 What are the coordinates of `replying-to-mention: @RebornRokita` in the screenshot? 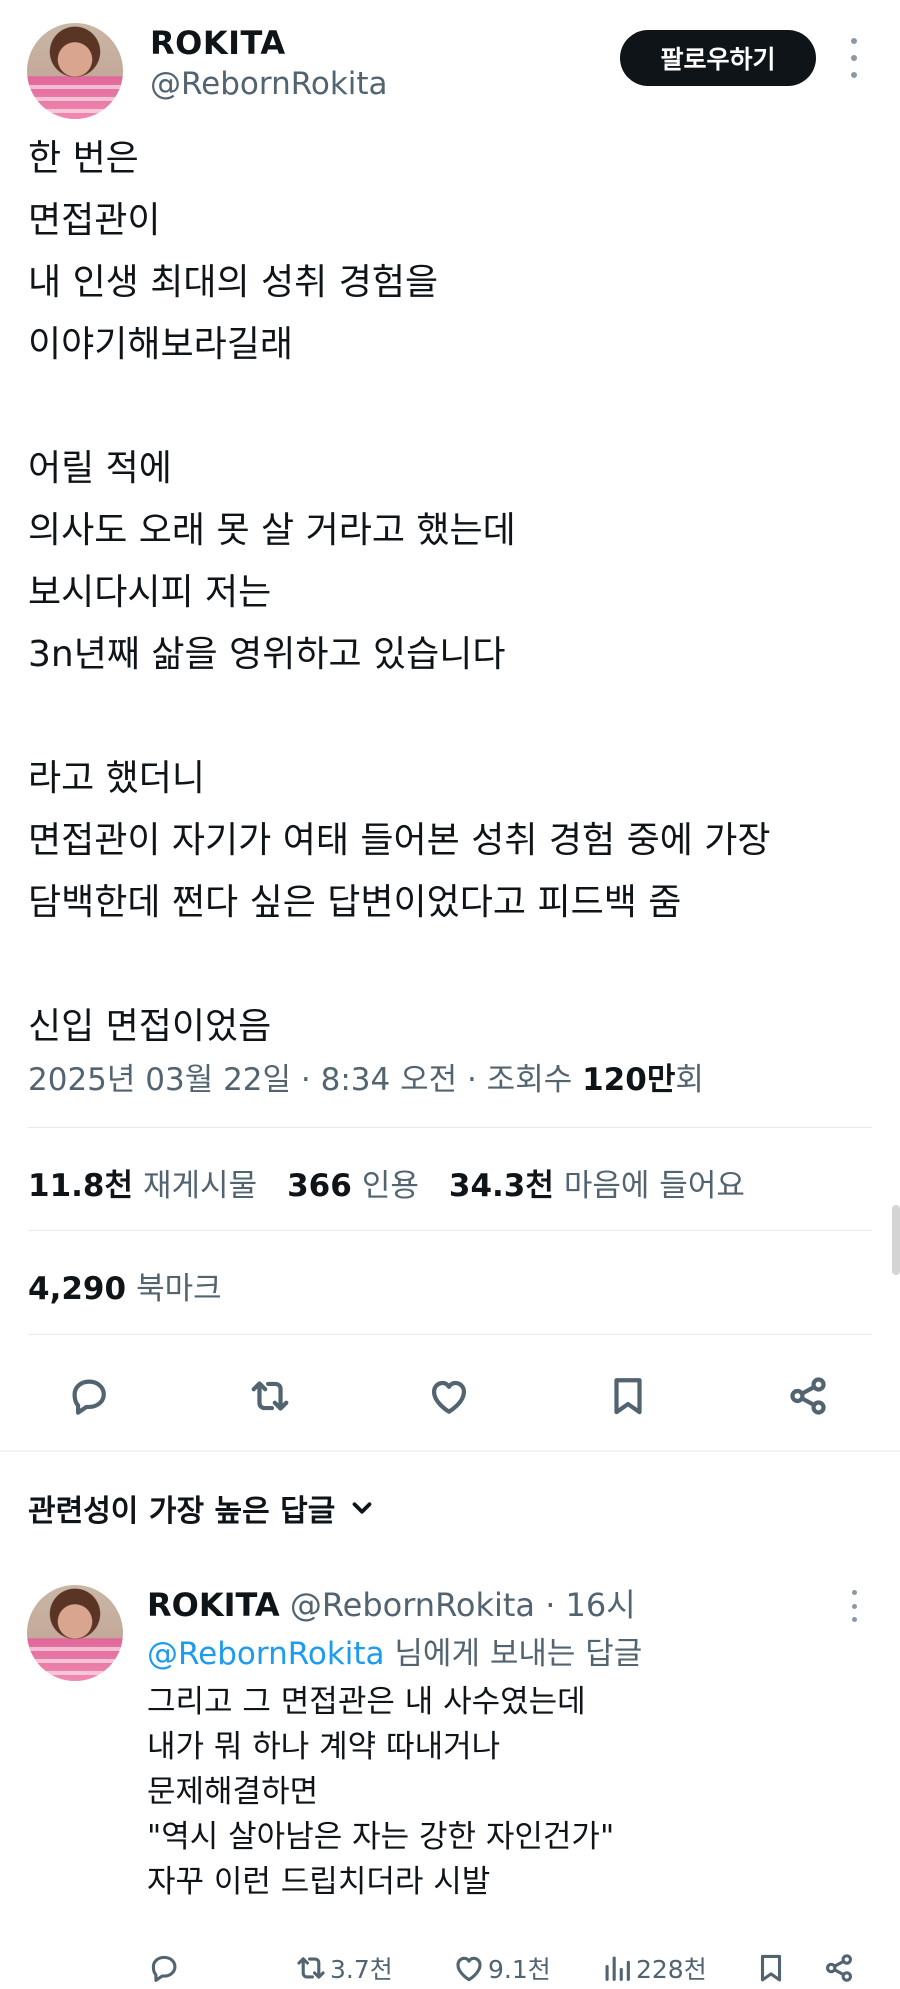 It's located at (266, 1654).